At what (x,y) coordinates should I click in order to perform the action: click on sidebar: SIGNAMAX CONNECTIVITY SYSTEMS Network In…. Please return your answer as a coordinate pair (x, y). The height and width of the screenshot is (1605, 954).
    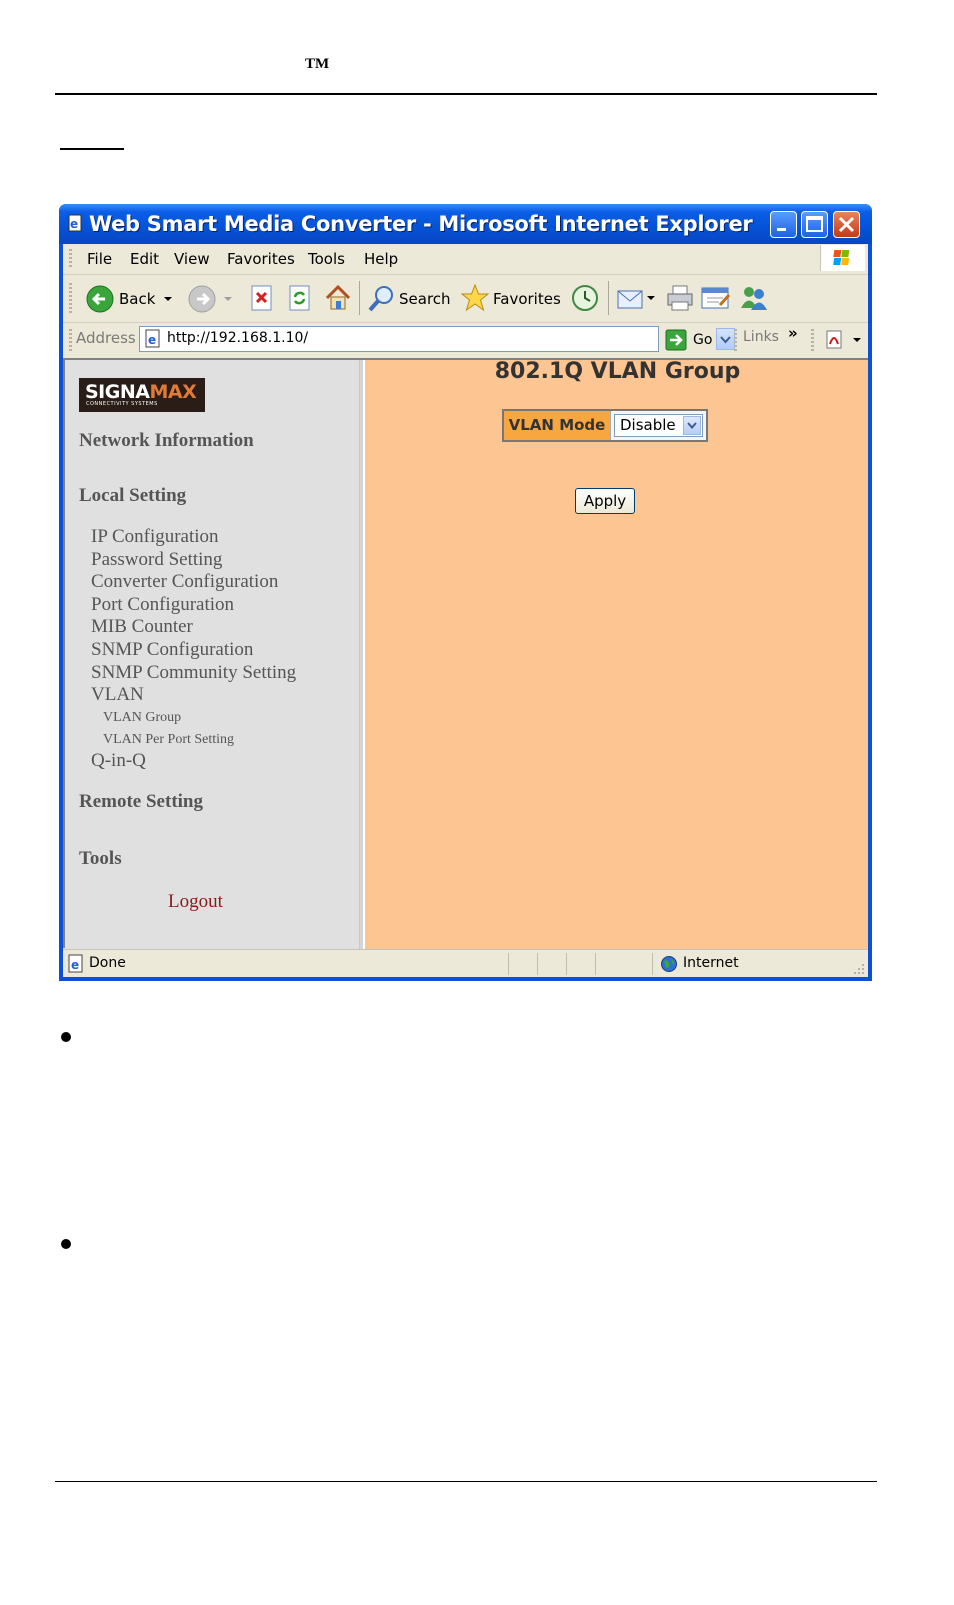
    Looking at the image, I should click on (213, 655).